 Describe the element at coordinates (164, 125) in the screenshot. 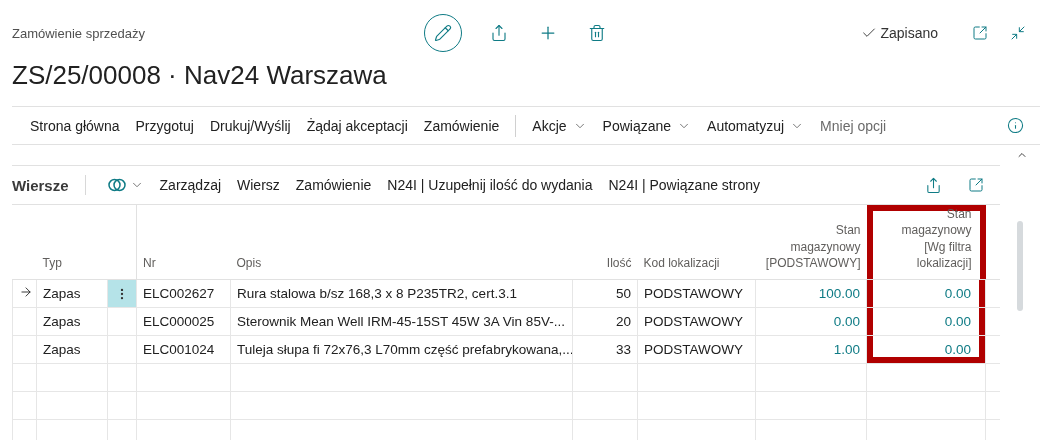

I see `action-menu-item: Przygotuj` at that location.